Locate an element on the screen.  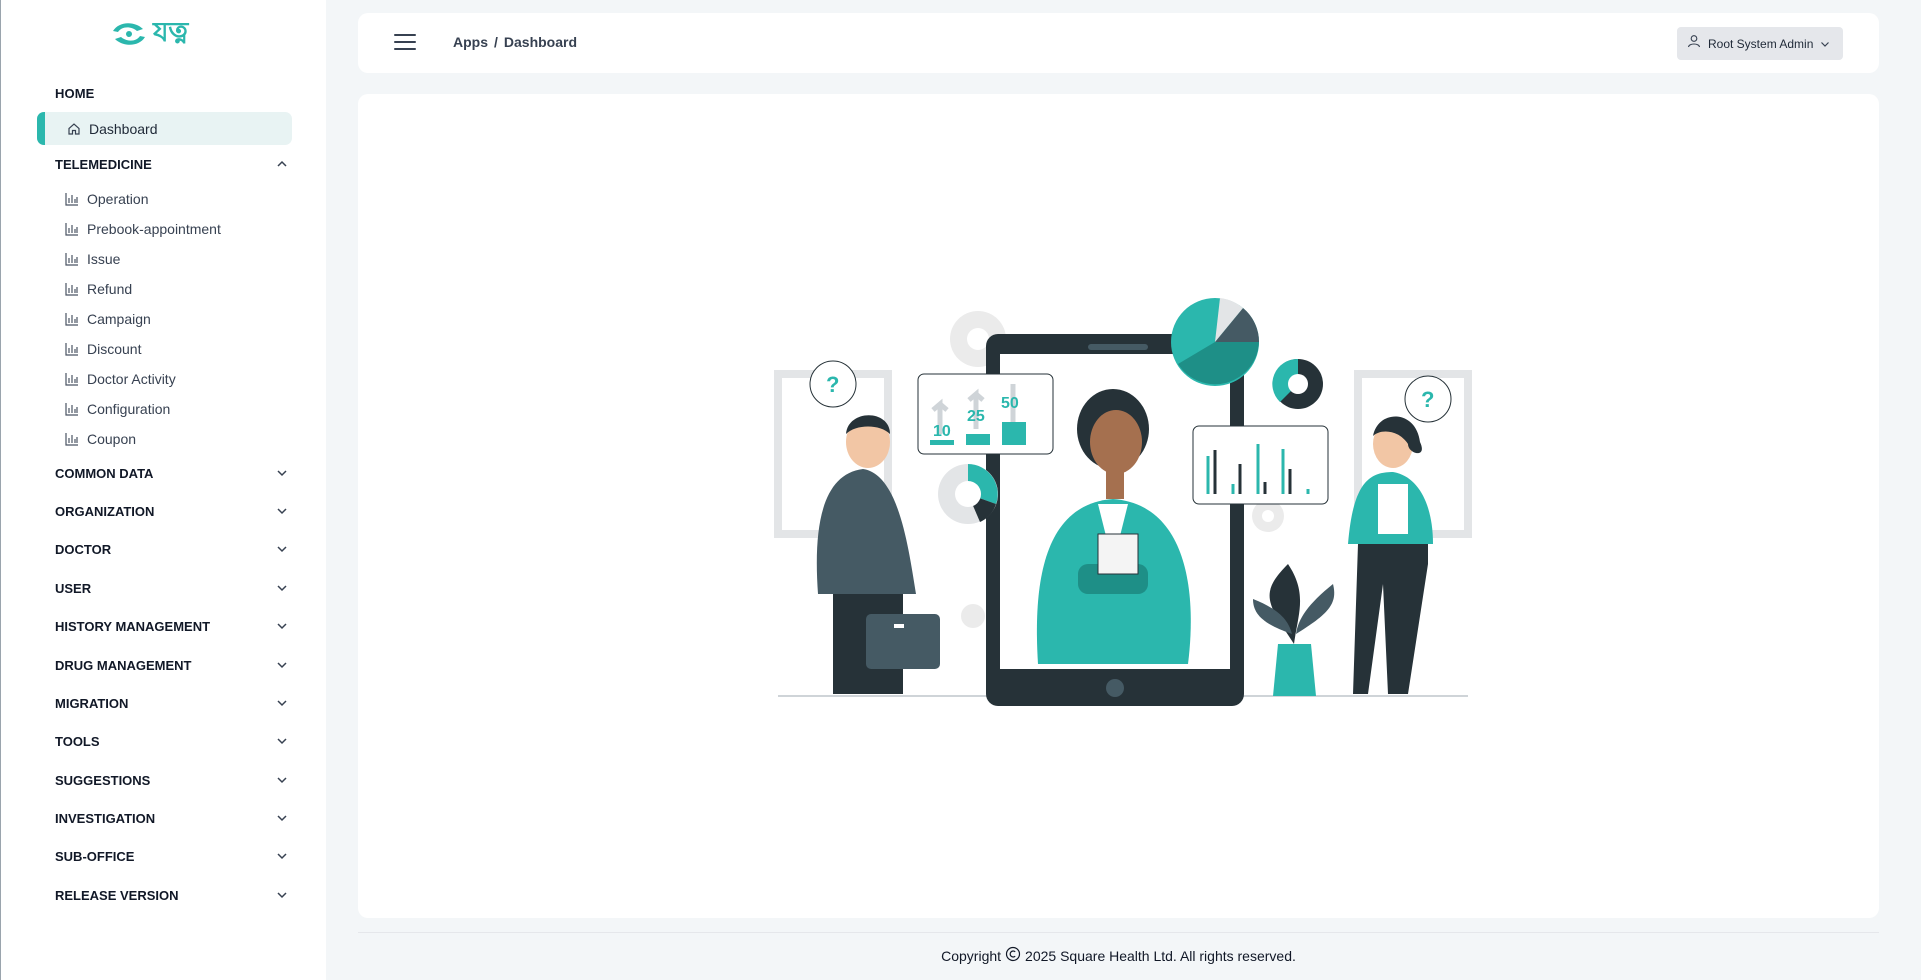
user-icon is located at coordinates (1694, 43).